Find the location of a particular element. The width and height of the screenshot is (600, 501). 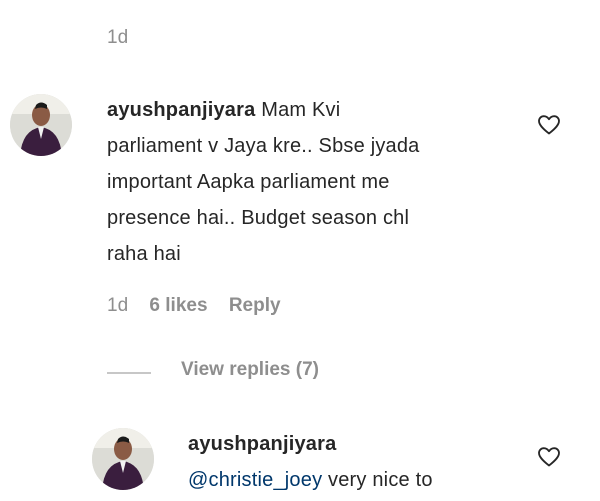

like-button is located at coordinates (549, 127).